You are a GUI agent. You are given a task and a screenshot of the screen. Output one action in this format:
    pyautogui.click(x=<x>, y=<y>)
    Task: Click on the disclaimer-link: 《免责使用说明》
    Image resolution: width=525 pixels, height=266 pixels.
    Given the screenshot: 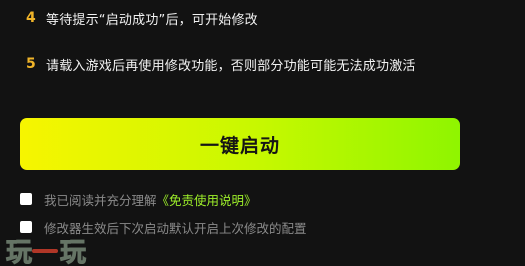 What is the action you would take?
    pyautogui.click(x=207, y=199)
    